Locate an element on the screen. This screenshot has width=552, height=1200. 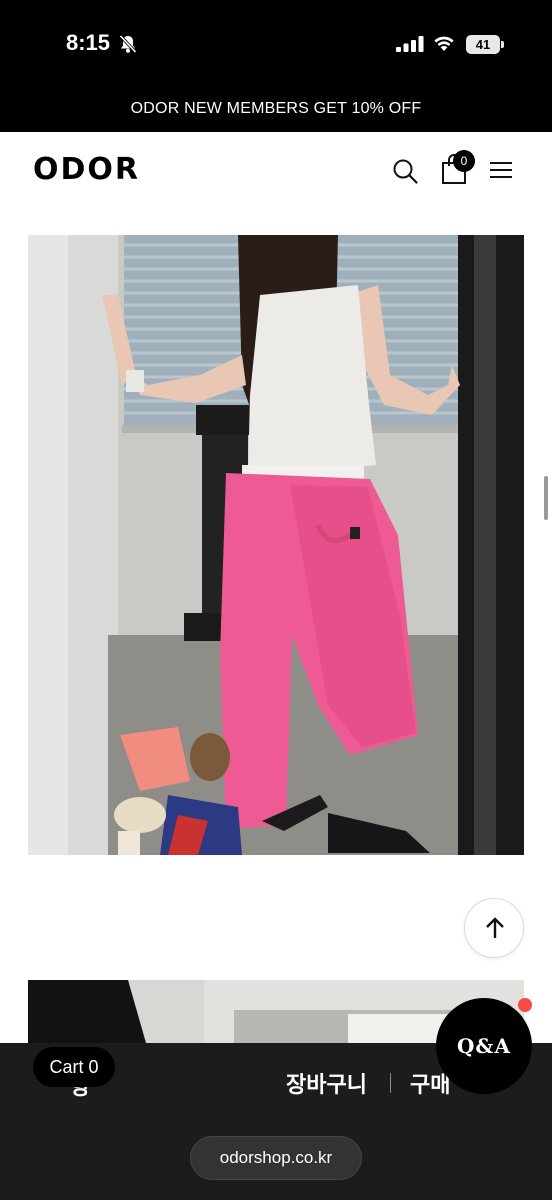
battery-icon: 41 is located at coordinates (485, 44).